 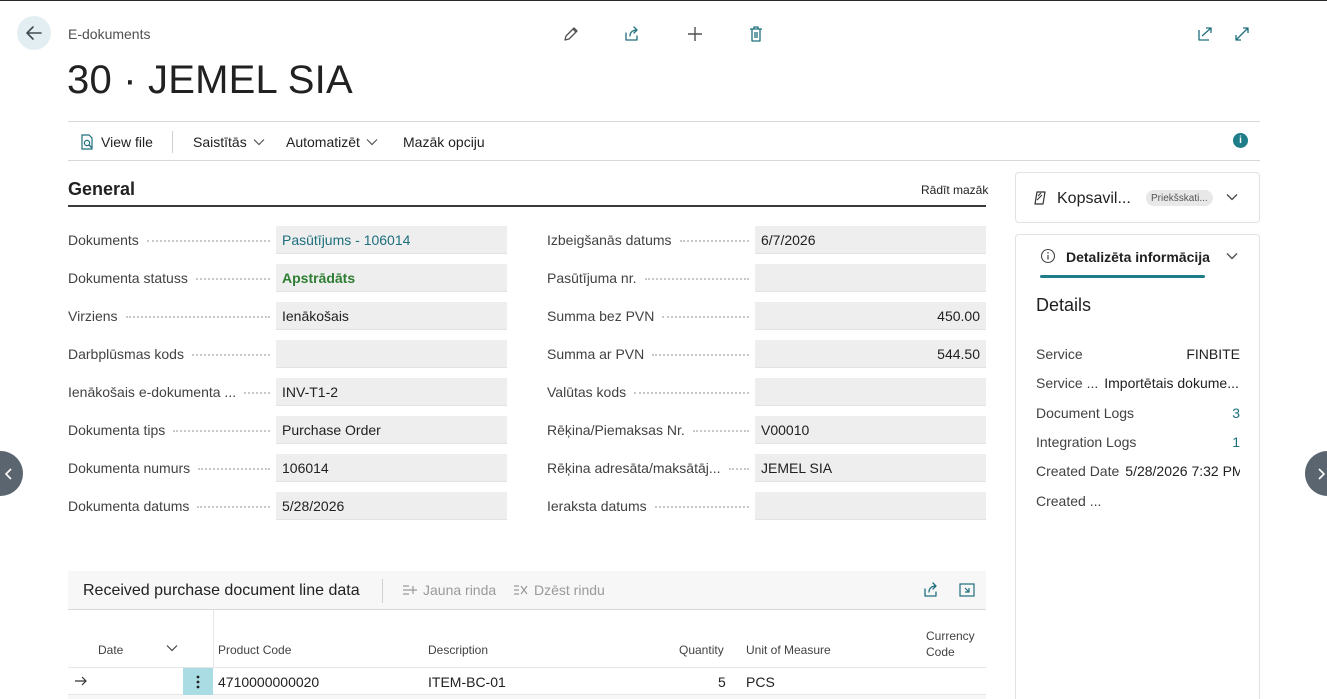 I want to click on automate-label: Automatizēt, so click(x=323, y=142).